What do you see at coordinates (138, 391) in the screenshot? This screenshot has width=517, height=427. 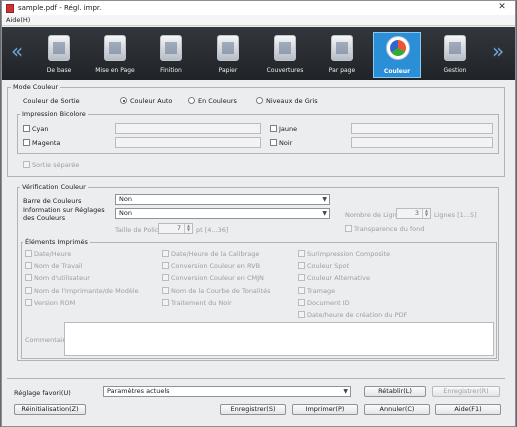 I see `reglage-favori-value: Paramètres actuels` at bounding box center [138, 391].